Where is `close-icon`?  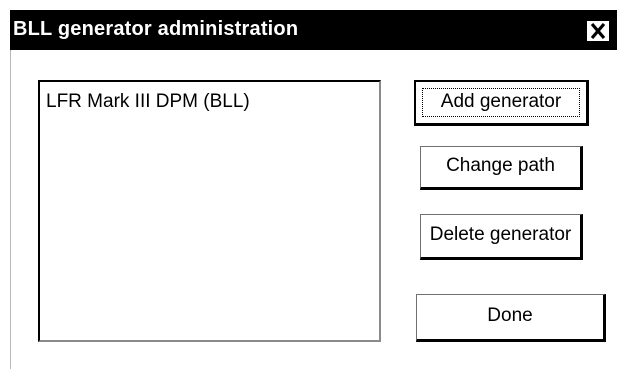 close-icon is located at coordinates (598, 31).